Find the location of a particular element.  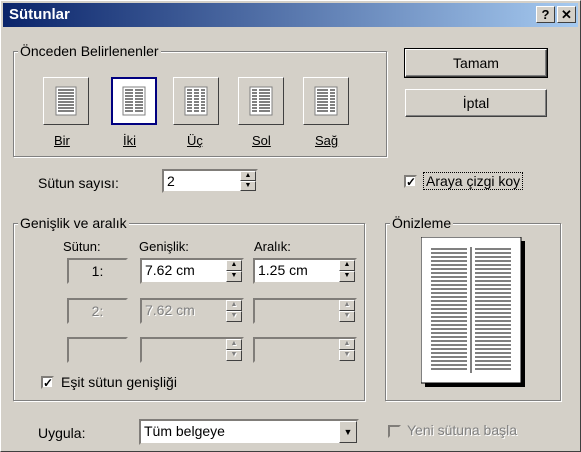

right-column-icon is located at coordinates (326, 101).